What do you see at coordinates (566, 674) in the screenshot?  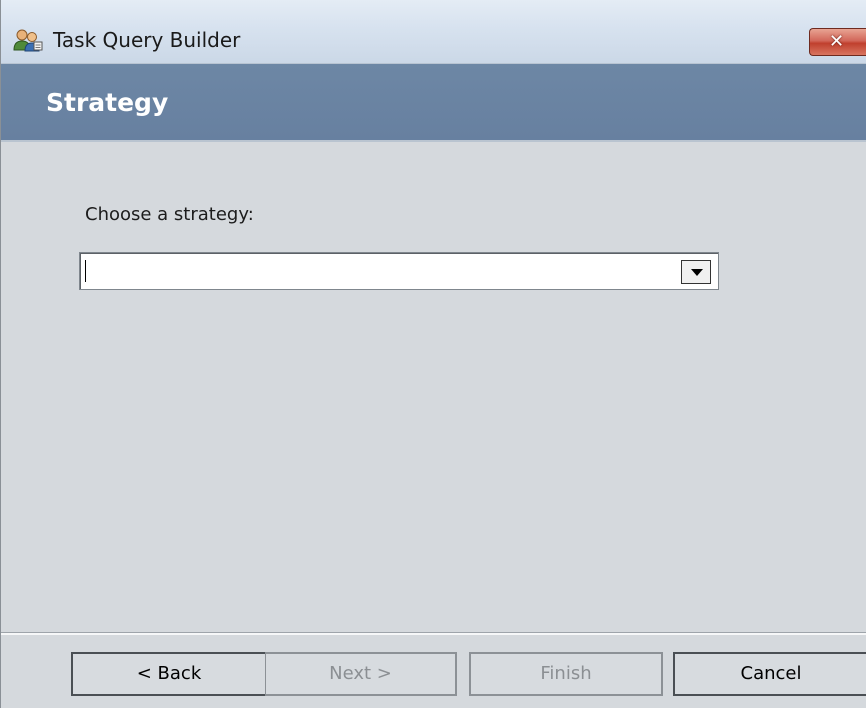 I see `finish-button: Finish` at bounding box center [566, 674].